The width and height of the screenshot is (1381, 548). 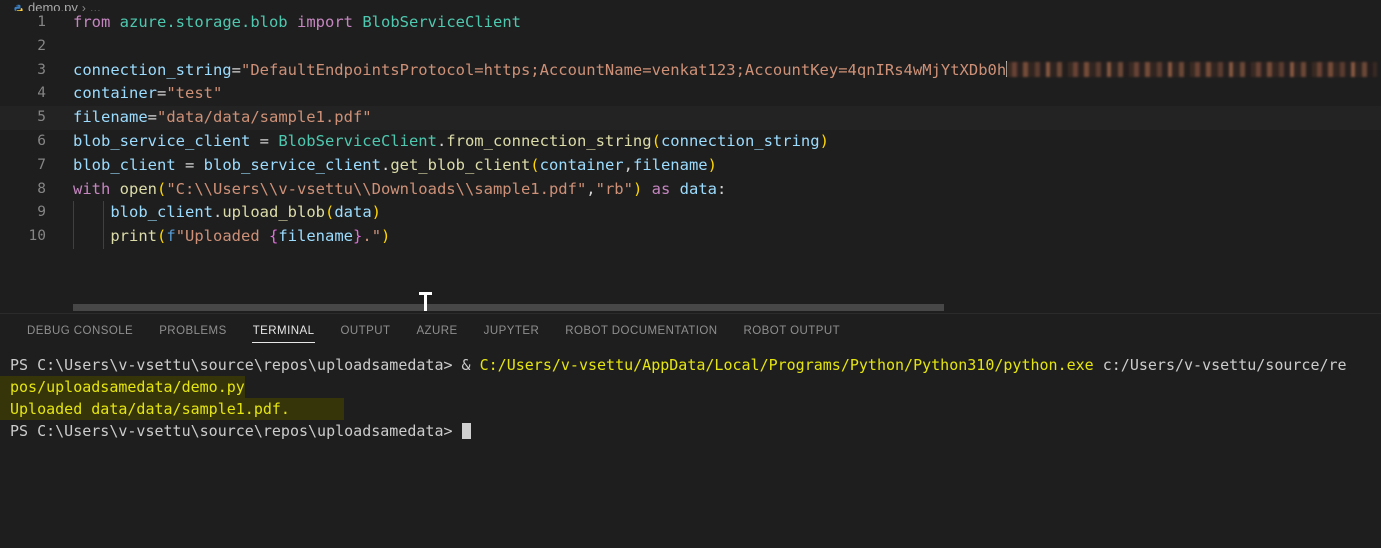 I want to click on breadcrumb-file: demo.py, so click(x=53, y=5).